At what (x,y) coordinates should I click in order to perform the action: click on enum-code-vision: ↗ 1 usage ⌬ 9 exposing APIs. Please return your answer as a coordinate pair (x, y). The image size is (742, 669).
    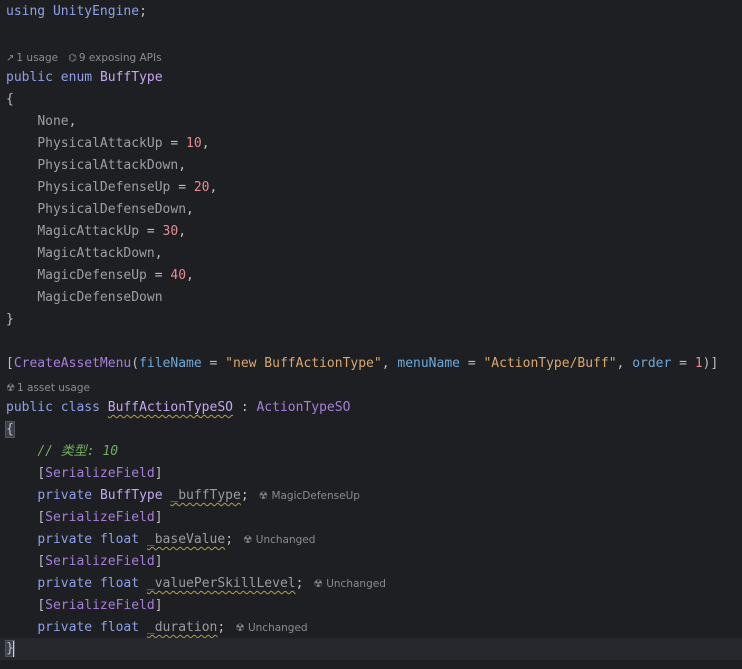
    Looking at the image, I should click on (84, 58).